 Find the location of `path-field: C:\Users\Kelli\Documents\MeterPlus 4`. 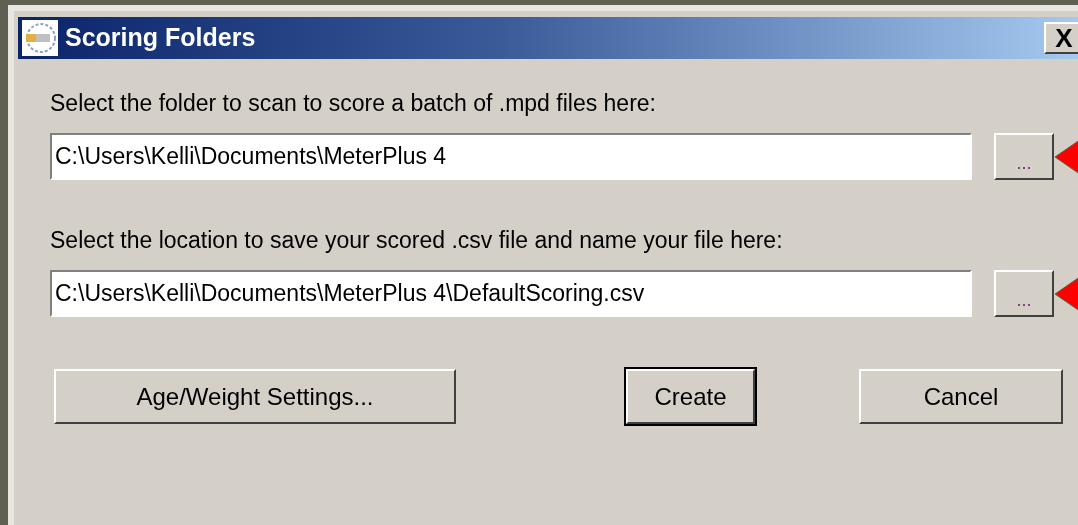

path-field: C:\Users\Kelli\Documents\MeterPlus 4 is located at coordinates (511, 156).